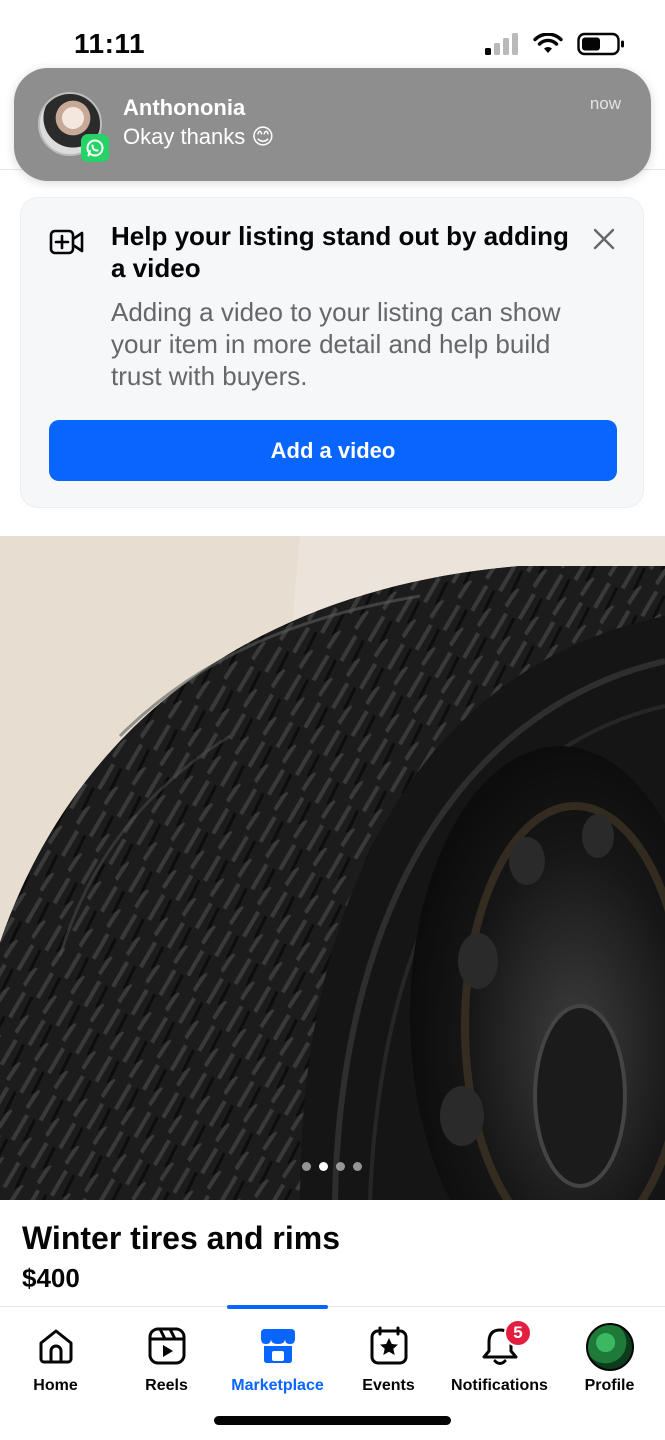 This screenshot has height=1440, width=665. I want to click on notification-message: Okay thanks 😊, so click(199, 136).